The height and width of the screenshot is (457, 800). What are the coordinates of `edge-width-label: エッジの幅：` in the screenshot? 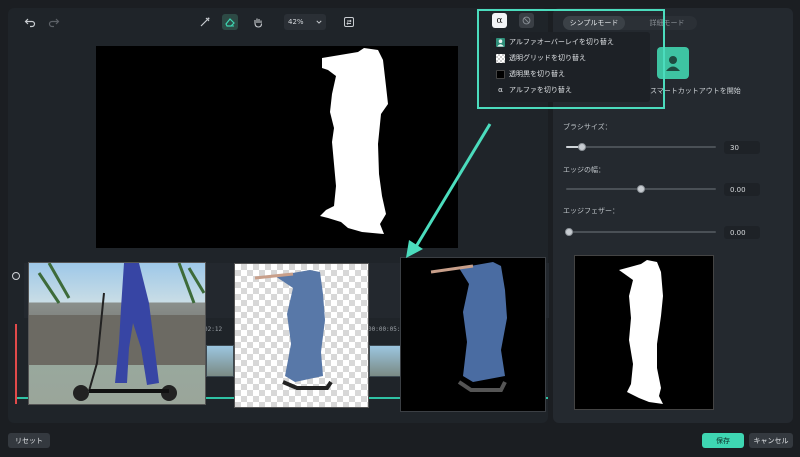 It's located at (584, 170).